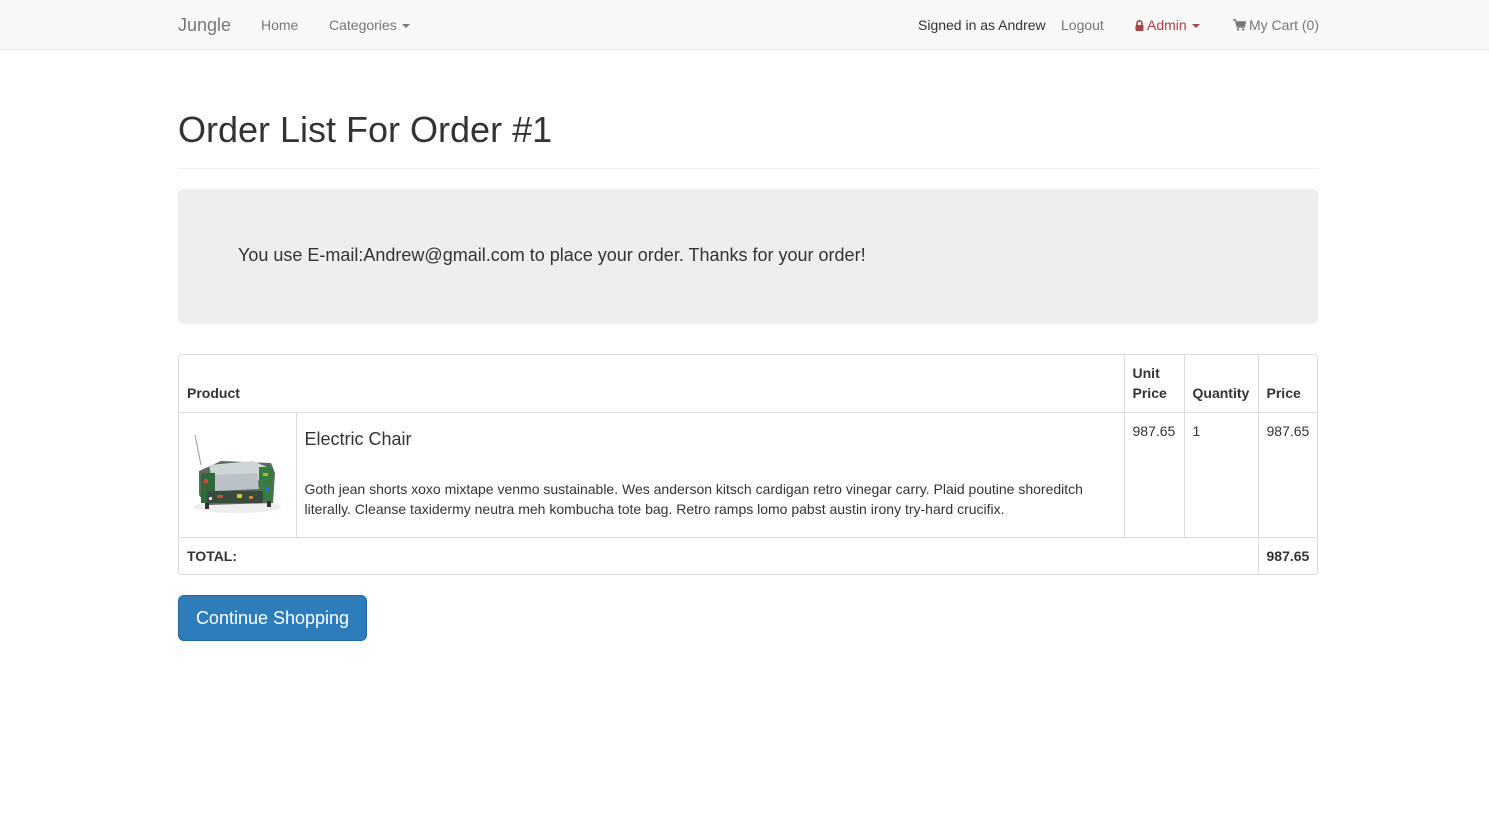  Describe the element at coordinates (279, 25) in the screenshot. I see `nav-home-link: Home` at that location.